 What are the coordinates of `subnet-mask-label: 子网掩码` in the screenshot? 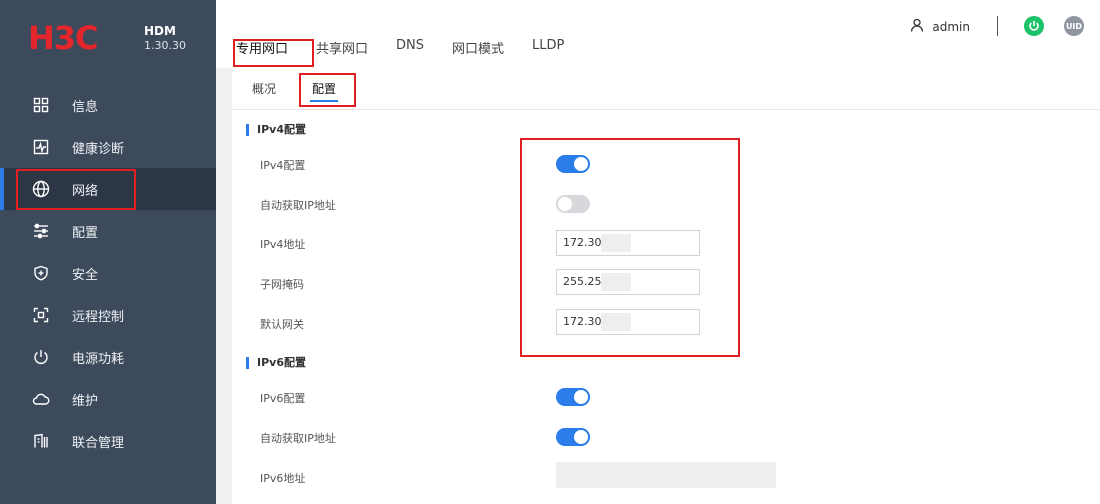 It's located at (282, 284).